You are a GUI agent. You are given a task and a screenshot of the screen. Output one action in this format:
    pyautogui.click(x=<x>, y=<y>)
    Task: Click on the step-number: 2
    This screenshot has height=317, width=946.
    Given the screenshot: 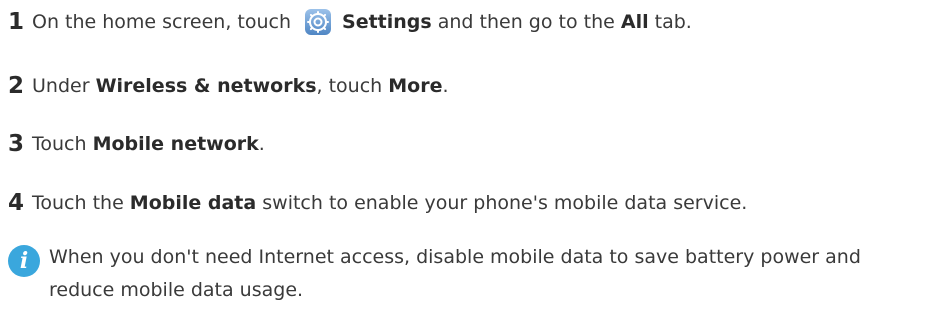 What is the action you would take?
    pyautogui.click(x=16, y=86)
    